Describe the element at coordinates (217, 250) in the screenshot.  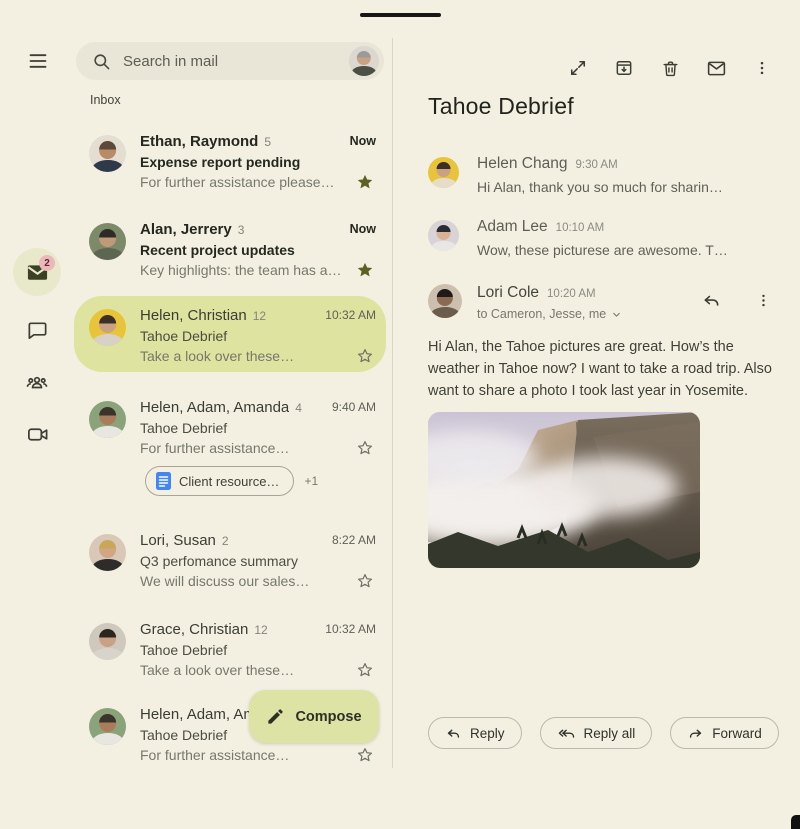
I see `email-subject: Recent project updates` at that location.